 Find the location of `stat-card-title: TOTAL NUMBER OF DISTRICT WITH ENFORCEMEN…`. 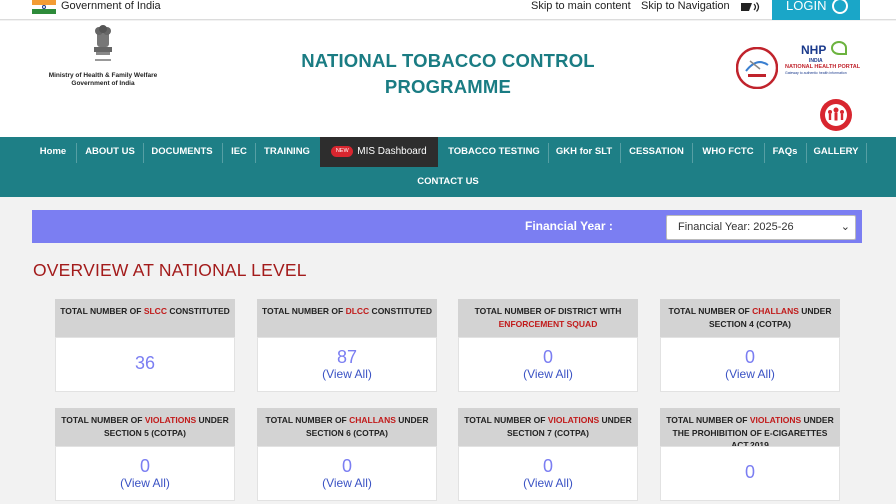

stat-card-title: TOTAL NUMBER OF DISTRICT WITH ENFORCEMEN… is located at coordinates (548, 318).